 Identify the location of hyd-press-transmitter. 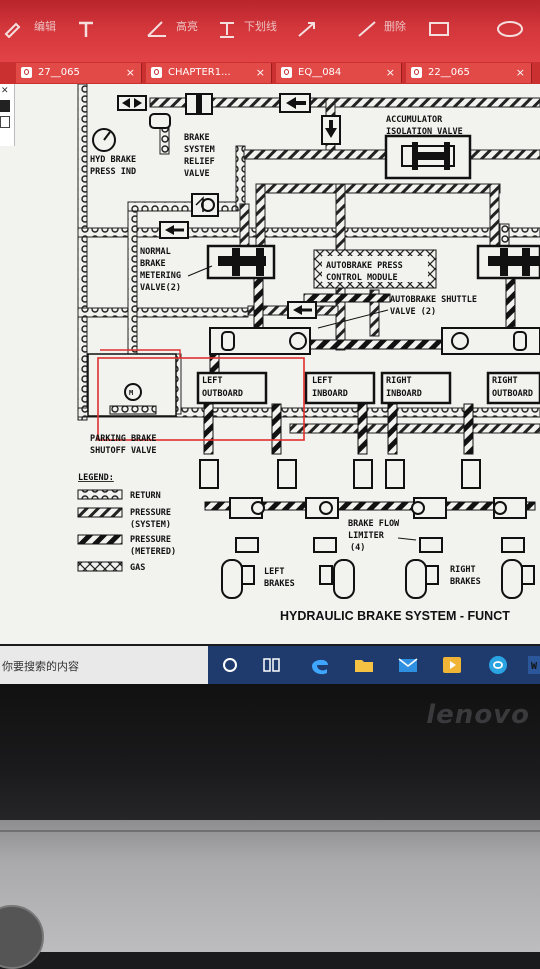
(132, 103).